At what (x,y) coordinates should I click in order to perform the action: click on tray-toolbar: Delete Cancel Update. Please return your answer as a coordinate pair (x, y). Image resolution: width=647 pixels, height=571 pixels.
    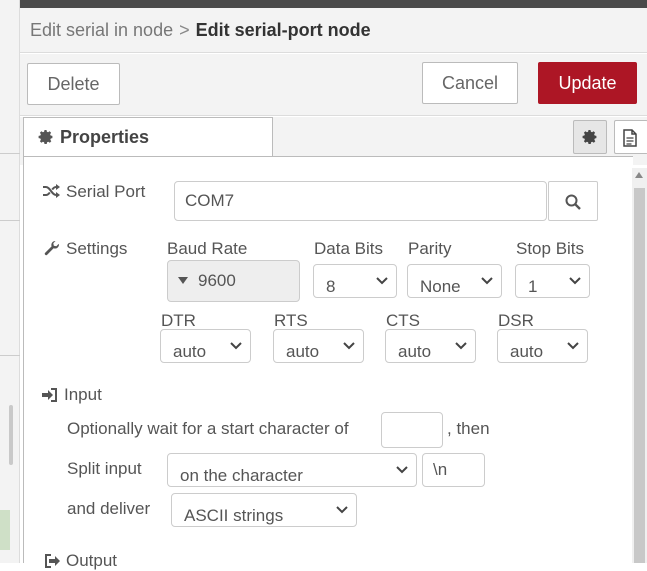
    Looking at the image, I should click on (333, 85).